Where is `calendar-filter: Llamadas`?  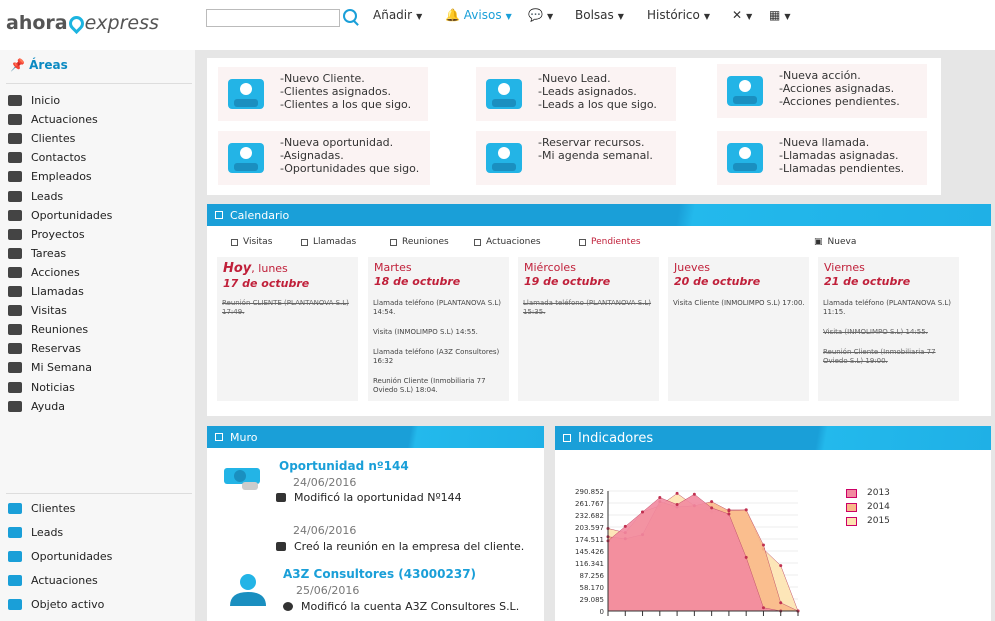
calendar-filter: Llamadas is located at coordinates (328, 242).